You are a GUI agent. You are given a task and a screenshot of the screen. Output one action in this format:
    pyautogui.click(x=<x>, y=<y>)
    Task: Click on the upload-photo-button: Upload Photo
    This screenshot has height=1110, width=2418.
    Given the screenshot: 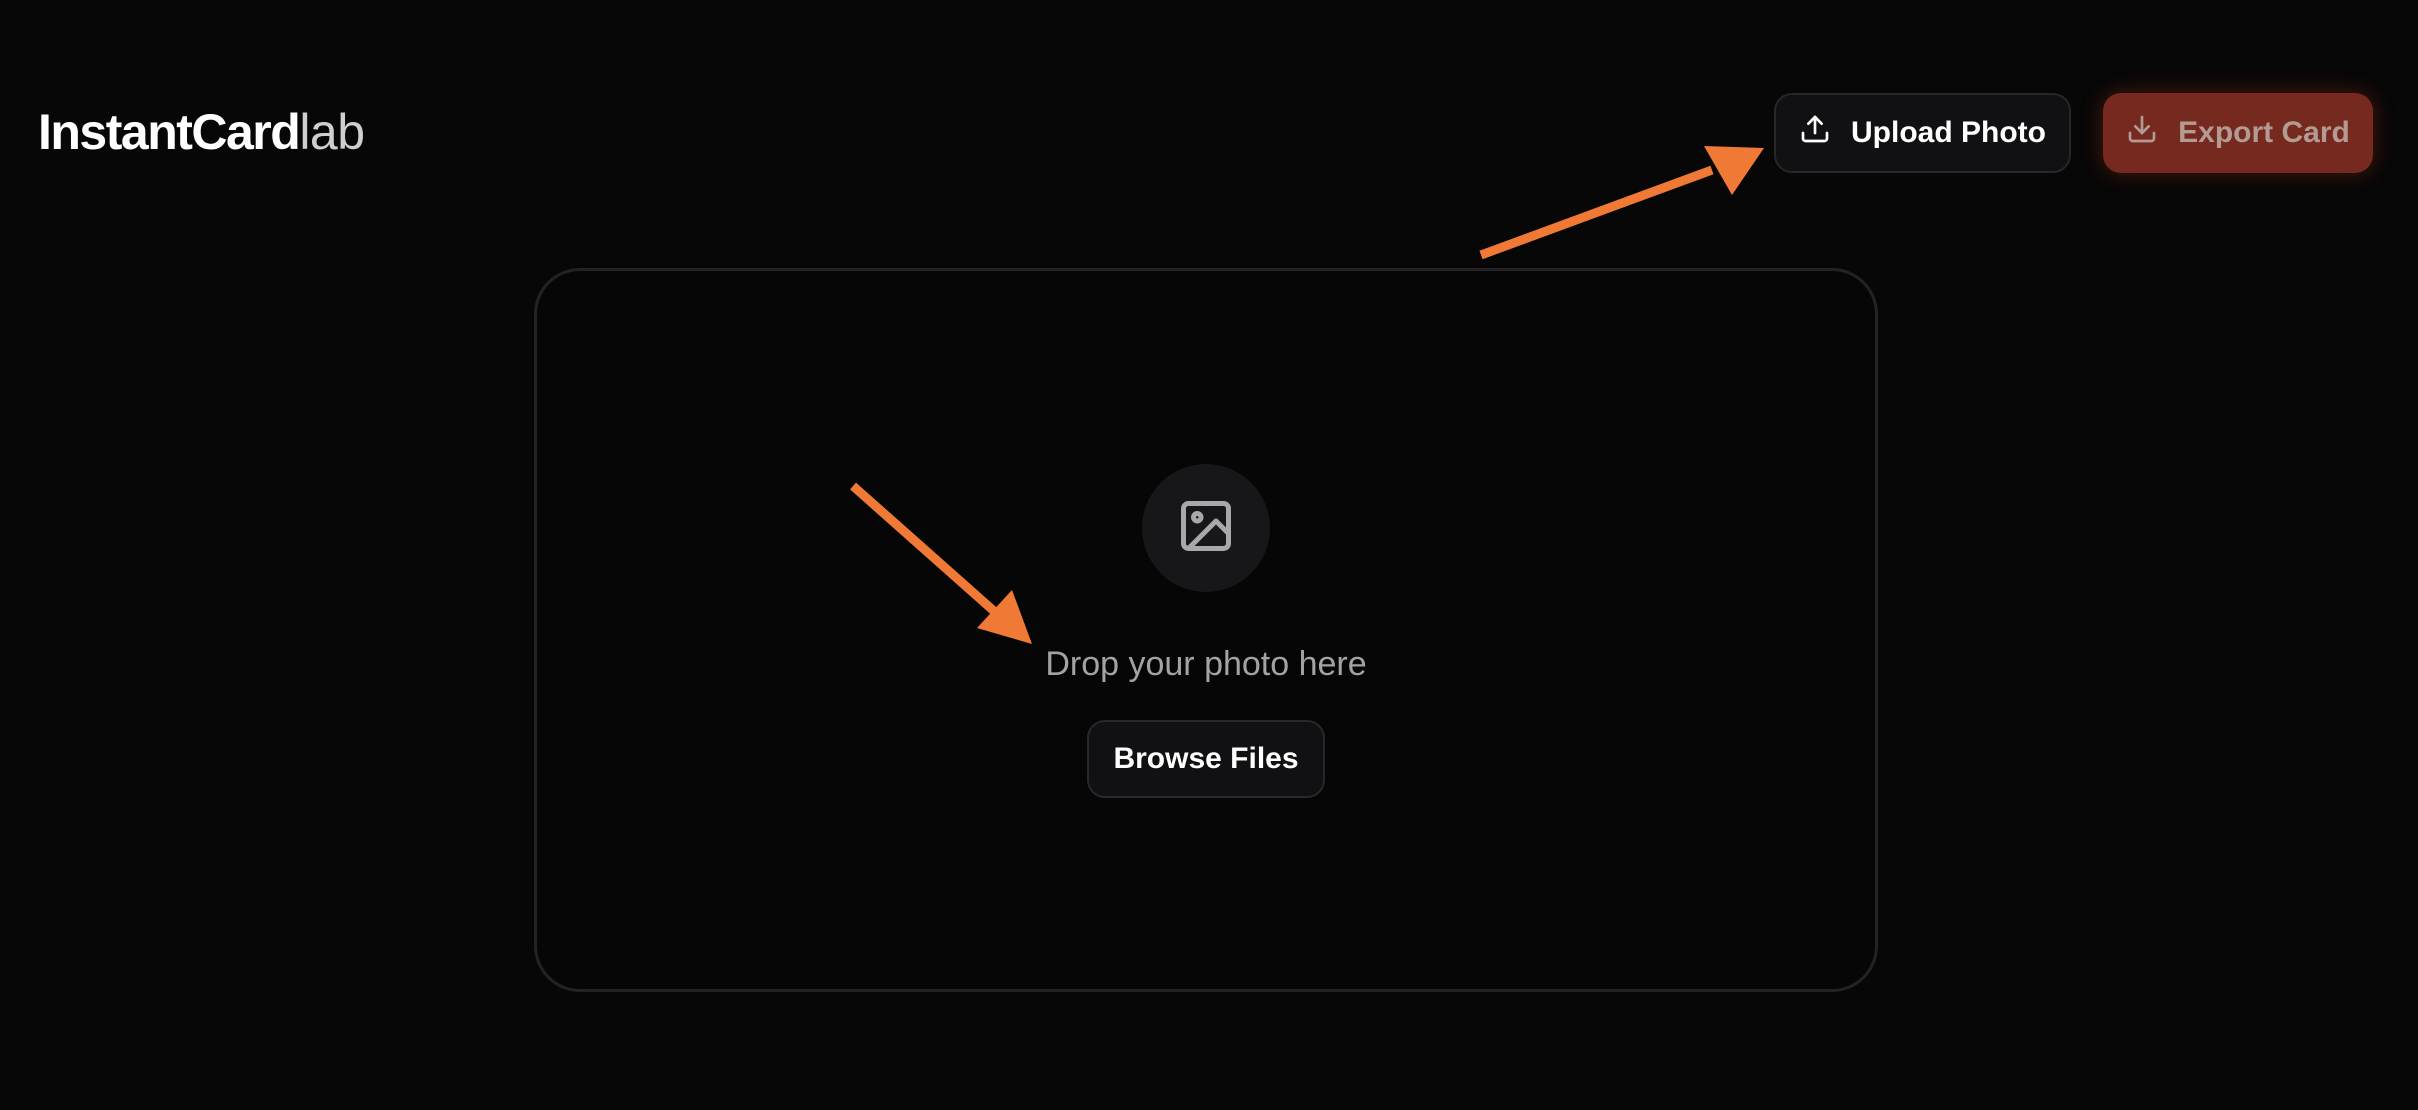 What is the action you would take?
    pyautogui.click(x=1922, y=133)
    